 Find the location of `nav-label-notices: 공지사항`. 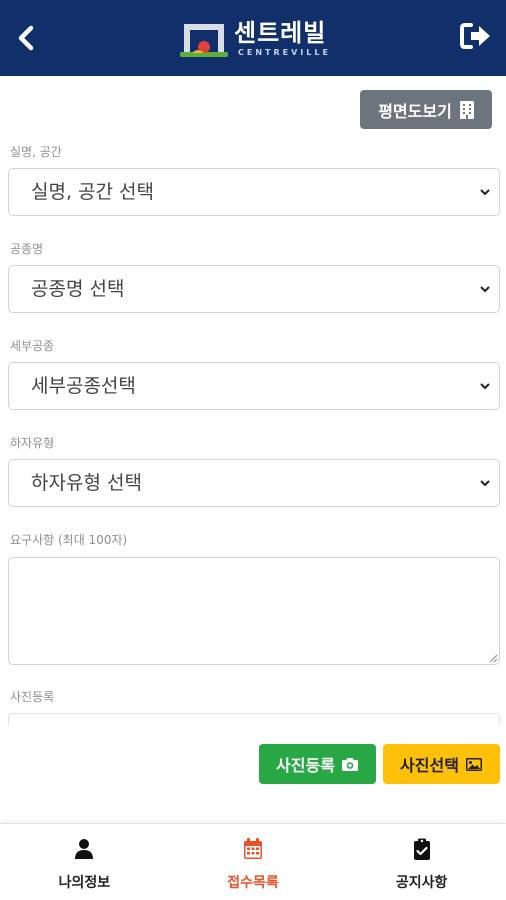

nav-label-notices: 공지사항 is located at coordinates (421, 883).